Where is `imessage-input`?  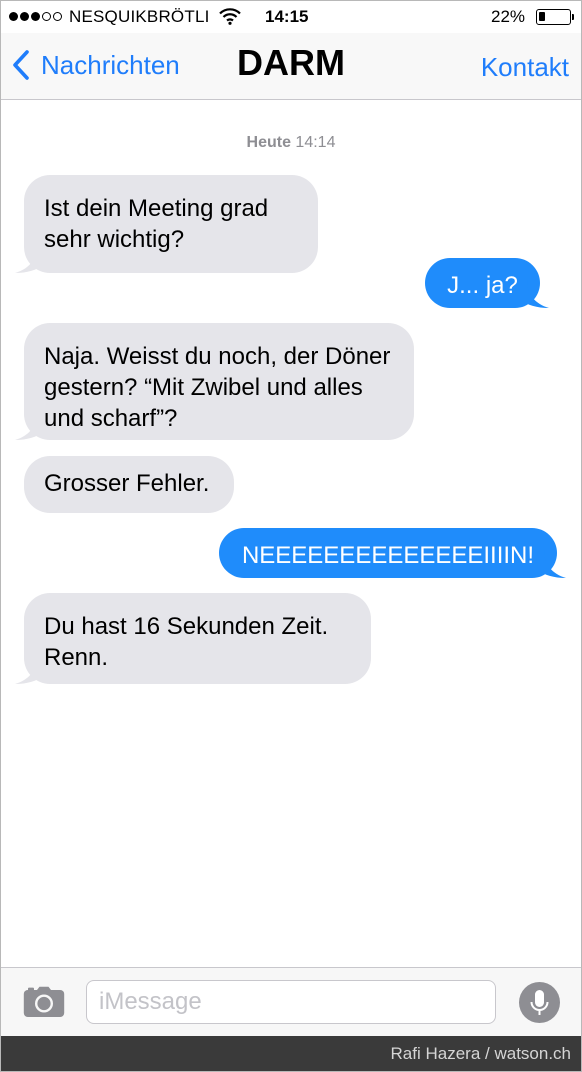
imessage-input is located at coordinates (291, 1002).